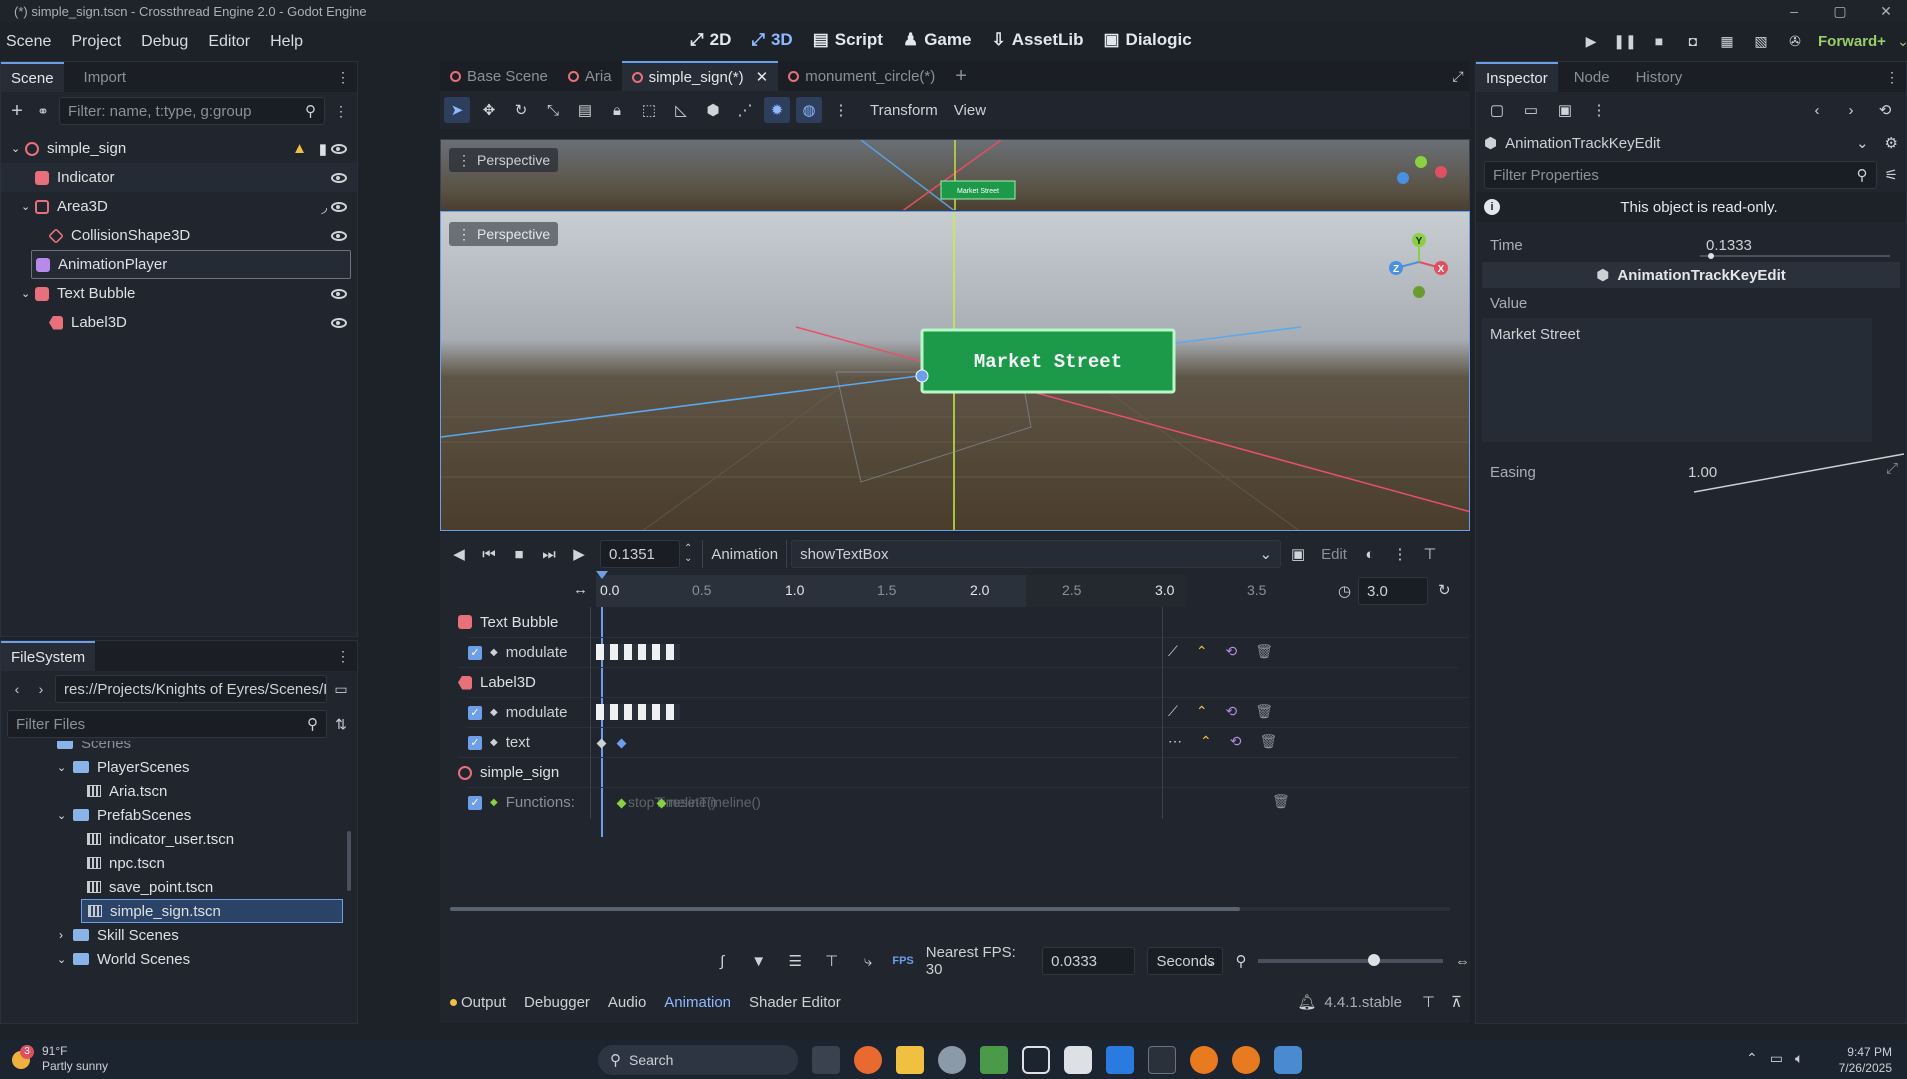 The width and height of the screenshot is (1907, 1079). Describe the element at coordinates (1089, 961) in the screenshot. I see `snap-field: 0.0333` at that location.